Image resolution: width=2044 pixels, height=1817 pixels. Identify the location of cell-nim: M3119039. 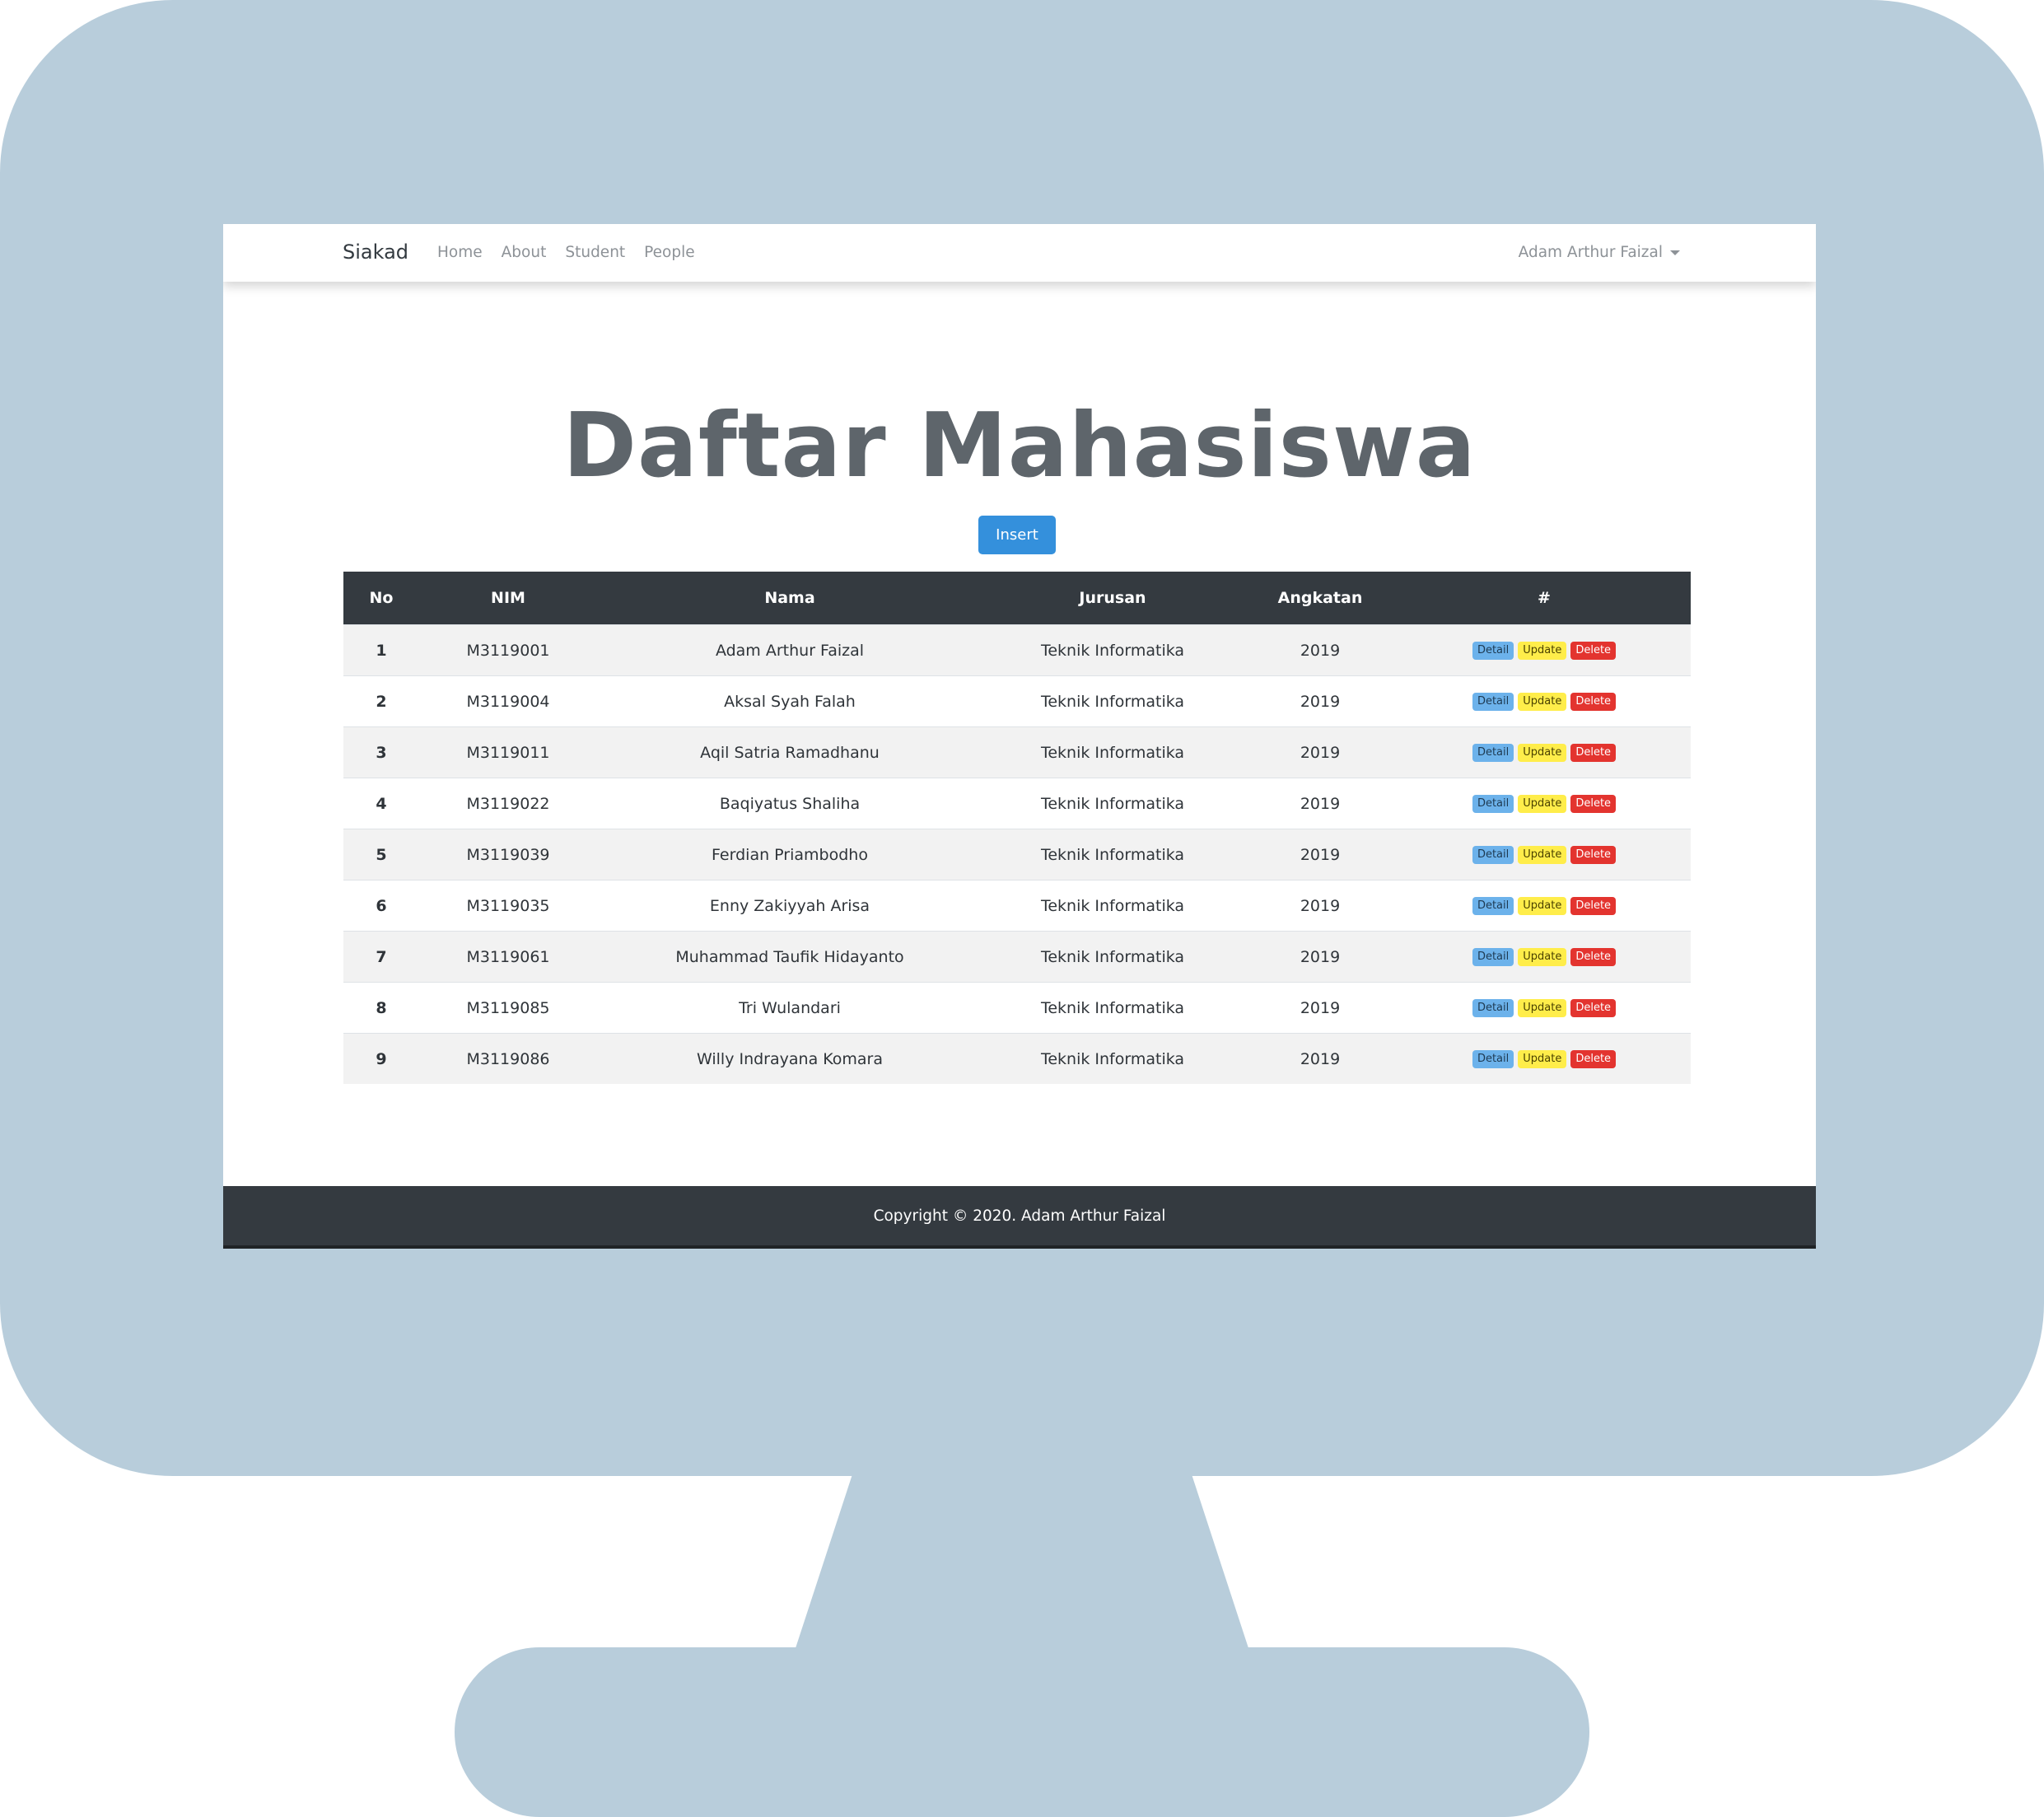
(508, 854).